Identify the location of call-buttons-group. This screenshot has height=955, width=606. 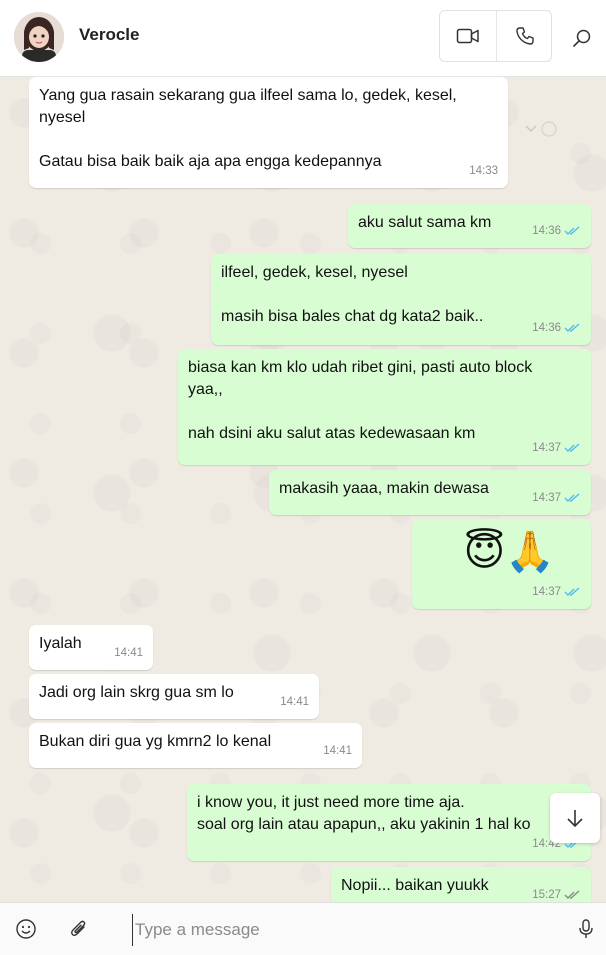
(495, 36).